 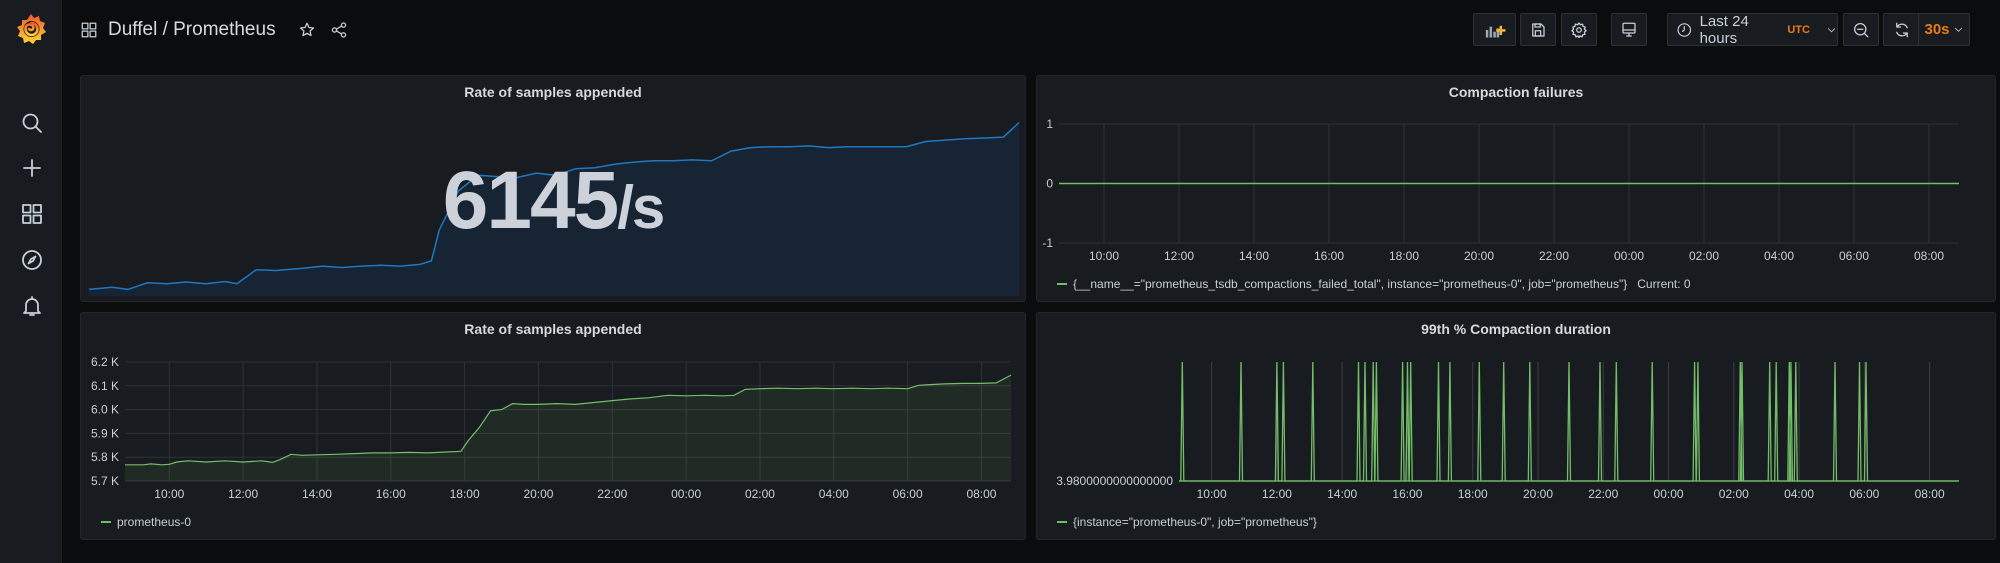 What do you see at coordinates (307, 30) in the screenshot?
I see `star-icon` at bounding box center [307, 30].